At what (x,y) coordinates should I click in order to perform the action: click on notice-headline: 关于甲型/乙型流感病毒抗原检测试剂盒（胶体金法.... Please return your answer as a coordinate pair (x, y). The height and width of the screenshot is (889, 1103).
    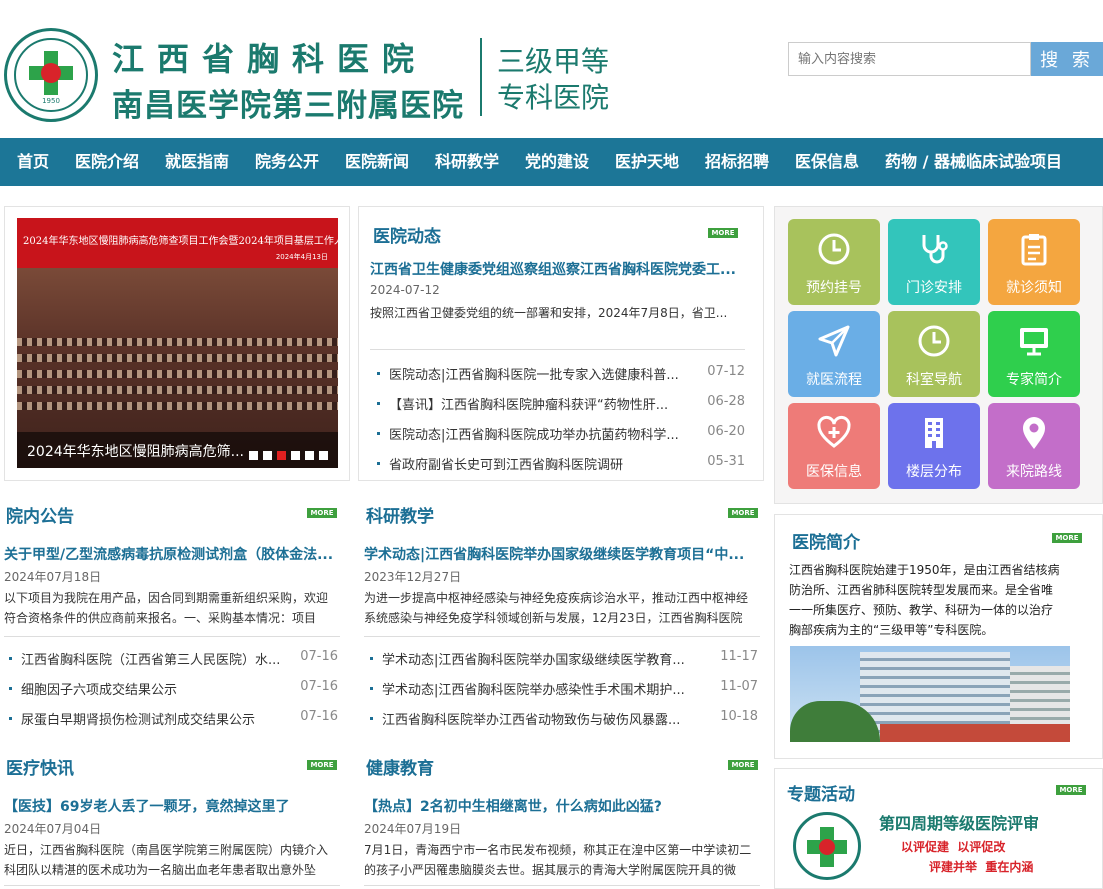
    Looking at the image, I should click on (170, 554).